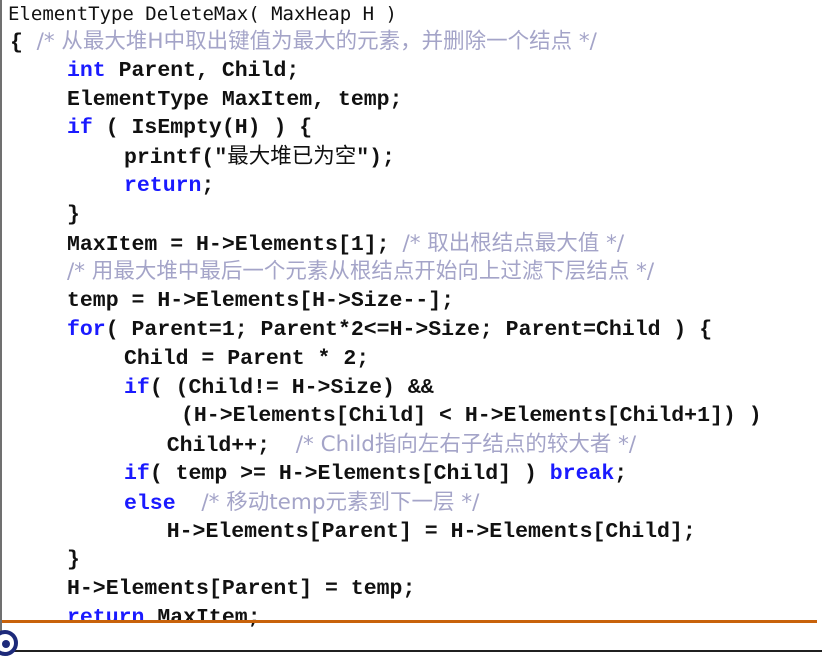 This screenshot has height=656, width=822. Describe the element at coordinates (386, 128) in the screenshot. I see `code-line: if ( IsEmpty(H) ) {` at that location.